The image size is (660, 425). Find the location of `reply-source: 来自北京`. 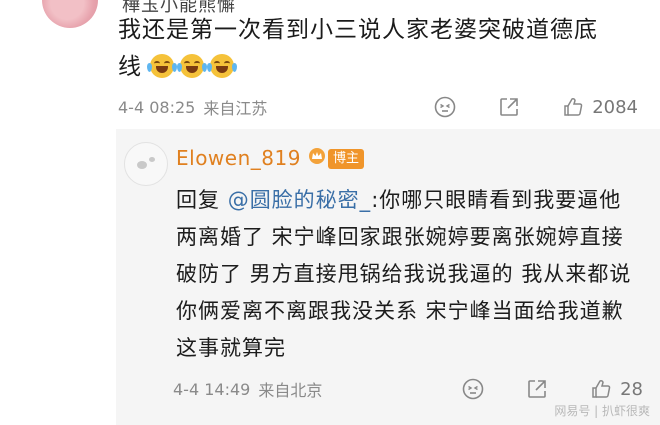

reply-source: 来自北京 is located at coordinates (290, 390).